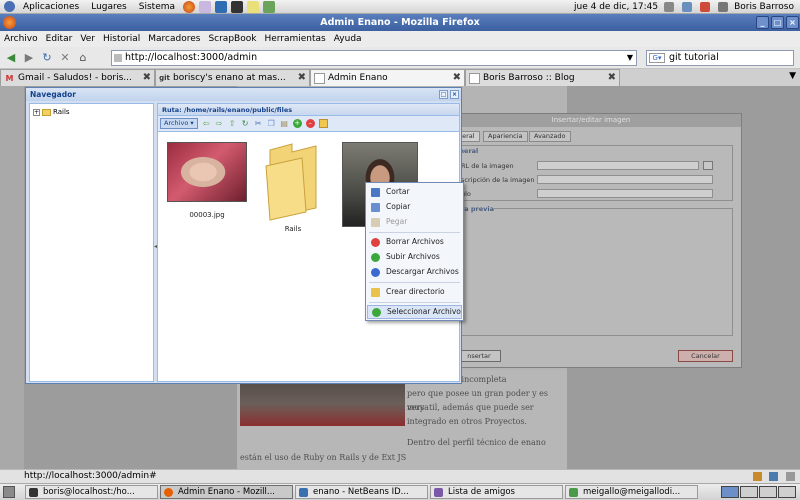 The image size is (800, 500). Describe the element at coordinates (630, 58) in the screenshot. I see `url-dropdown-icon: ▼` at that location.